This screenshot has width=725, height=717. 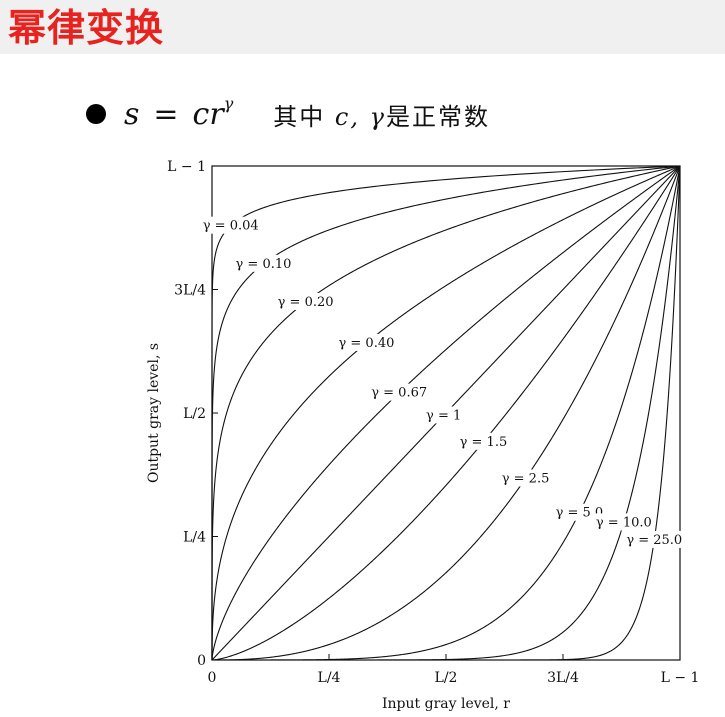 What do you see at coordinates (680, 678) in the screenshot?
I see `x-tick-label: L − 1` at bounding box center [680, 678].